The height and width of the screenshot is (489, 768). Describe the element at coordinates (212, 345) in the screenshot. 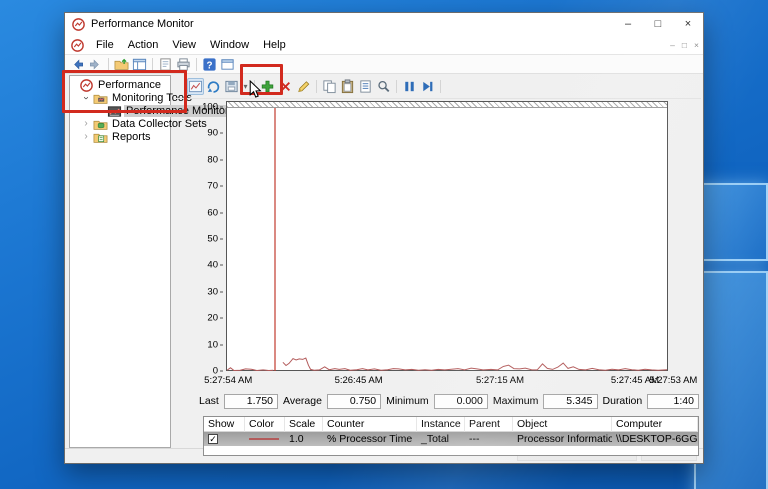

I see `y-tick-label: 10` at that location.